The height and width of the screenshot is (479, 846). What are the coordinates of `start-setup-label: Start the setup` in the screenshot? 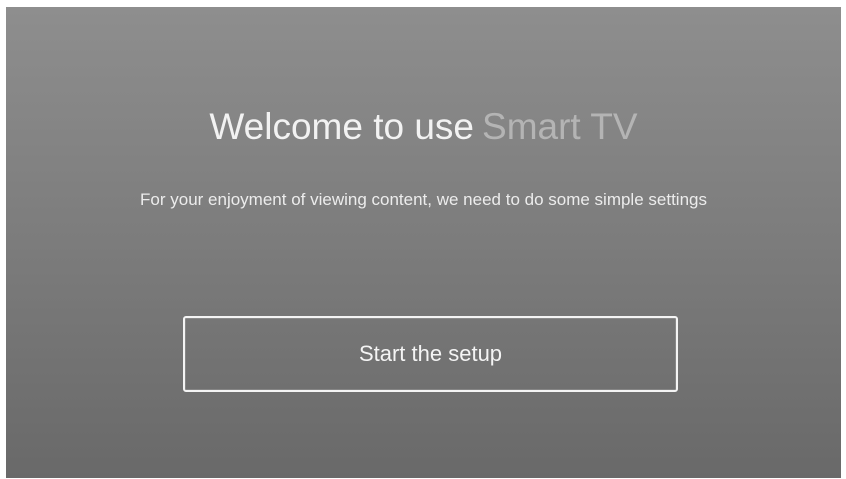 It's located at (430, 353).